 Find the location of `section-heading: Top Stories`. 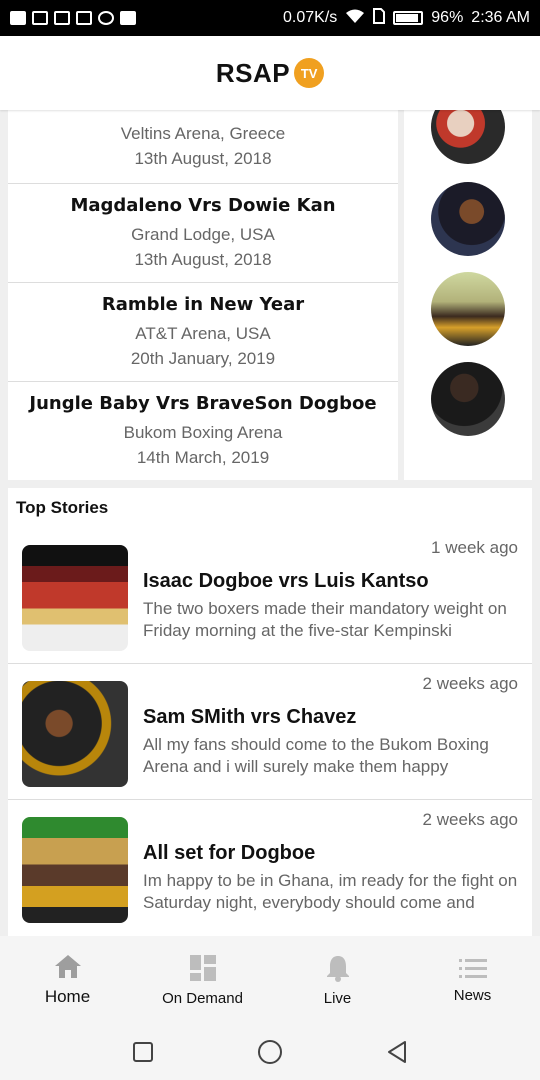

section-heading: Top Stories is located at coordinates (62, 507).